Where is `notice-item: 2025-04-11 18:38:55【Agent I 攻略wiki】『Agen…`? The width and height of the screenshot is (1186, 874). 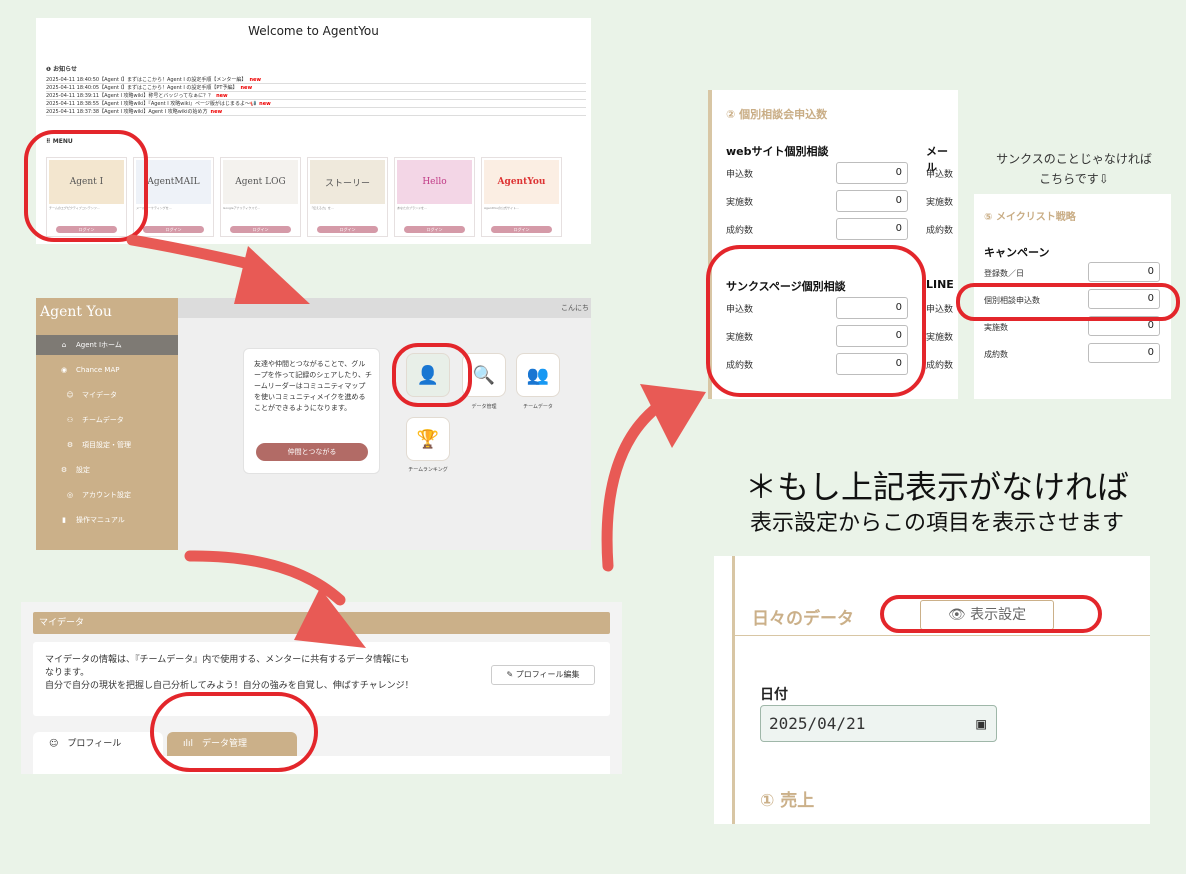 notice-item: 2025-04-11 18:38:55【Agent I 攻略wiki】『Agen… is located at coordinates (316, 104).